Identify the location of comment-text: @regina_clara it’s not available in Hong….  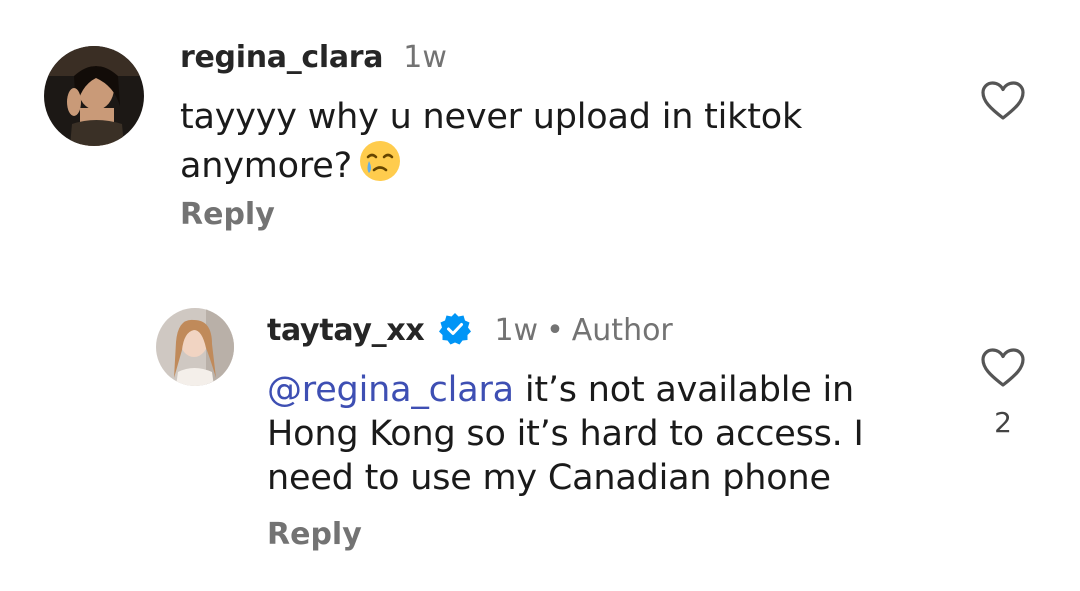
(597, 434).